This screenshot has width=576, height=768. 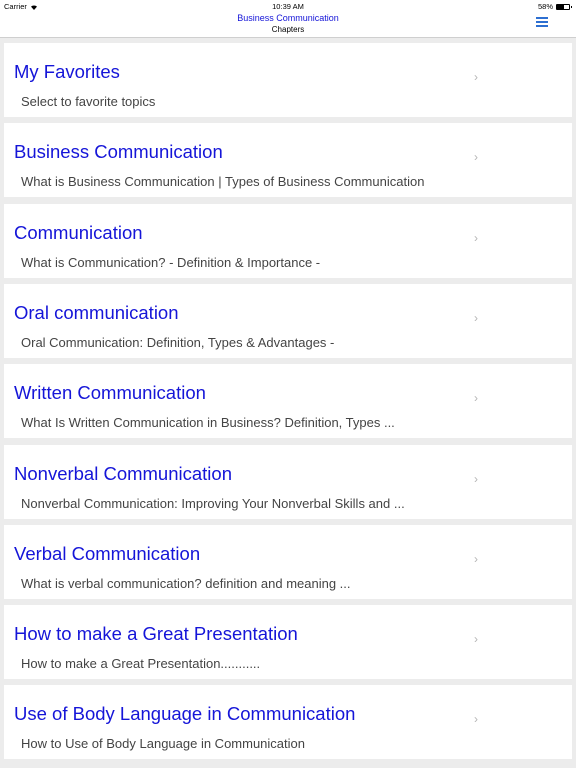 I want to click on battery-icon, so click(x=564, y=6).